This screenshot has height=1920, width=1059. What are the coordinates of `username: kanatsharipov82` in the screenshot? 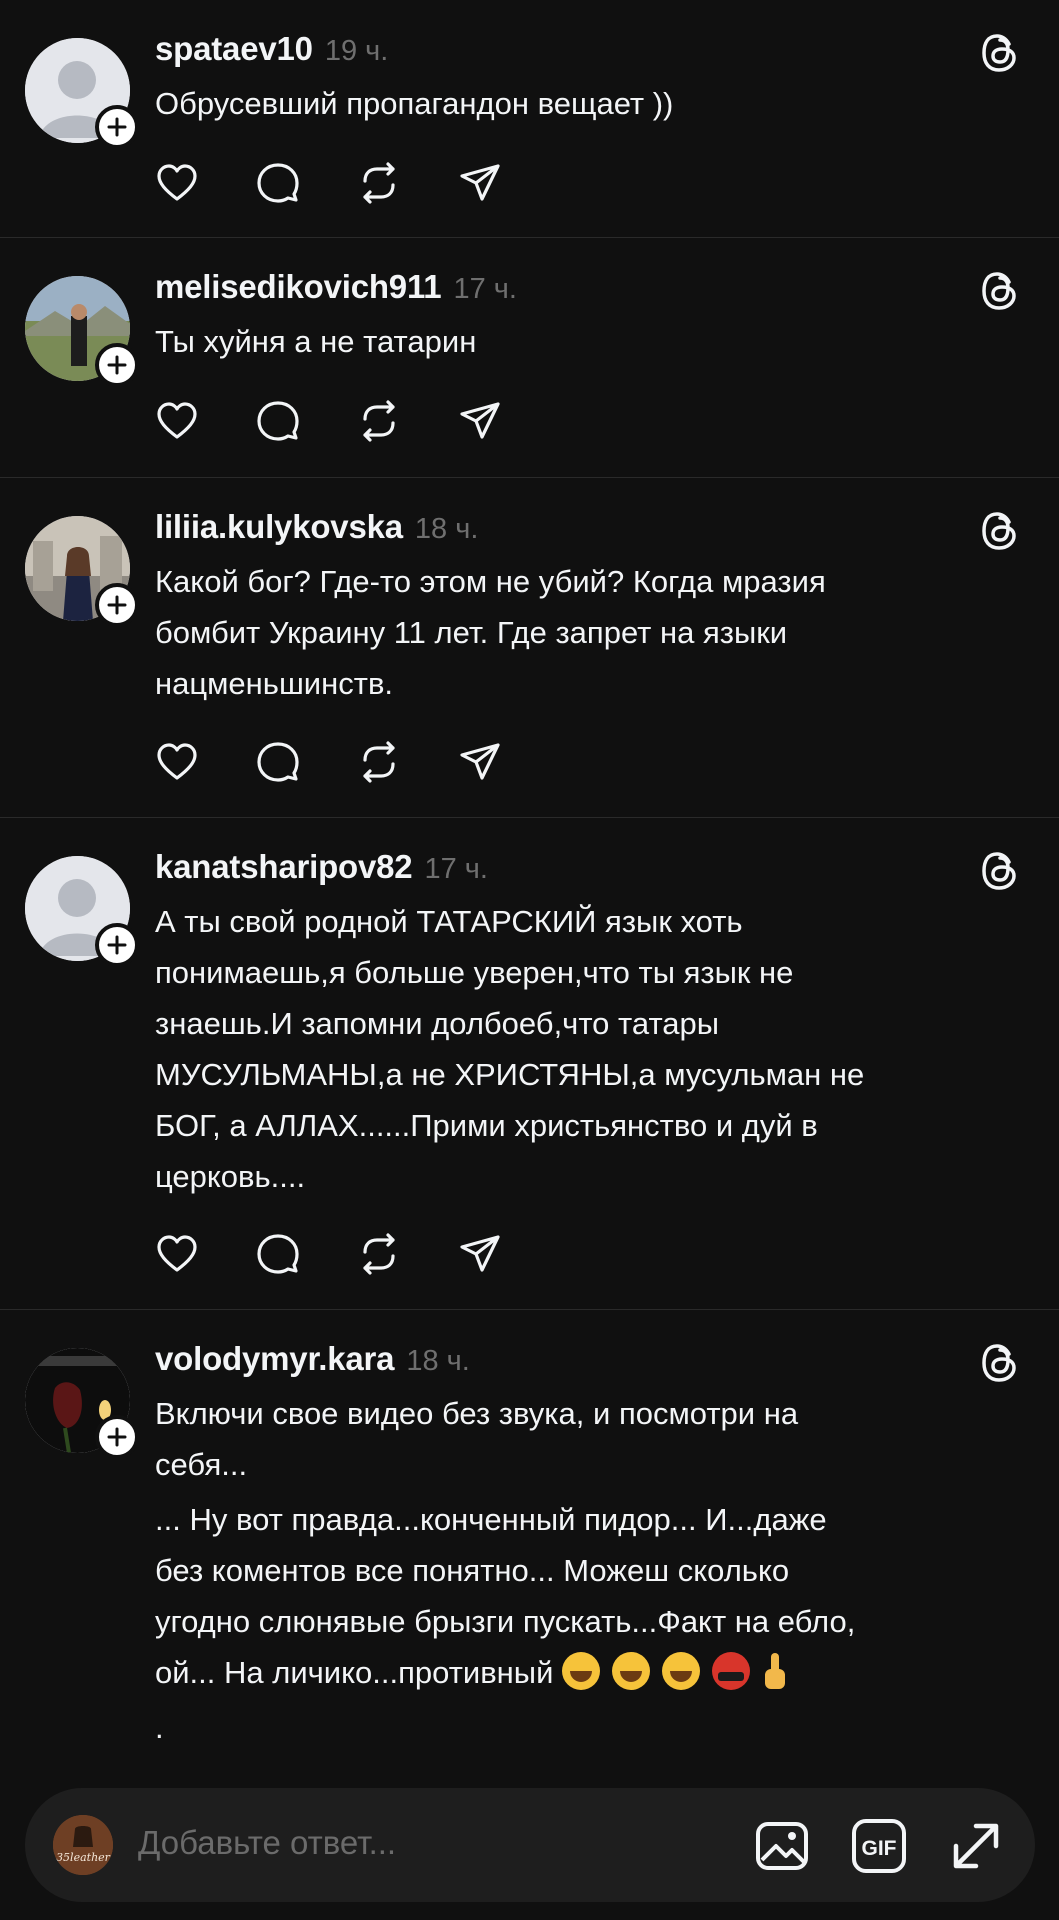 It's located at (284, 867).